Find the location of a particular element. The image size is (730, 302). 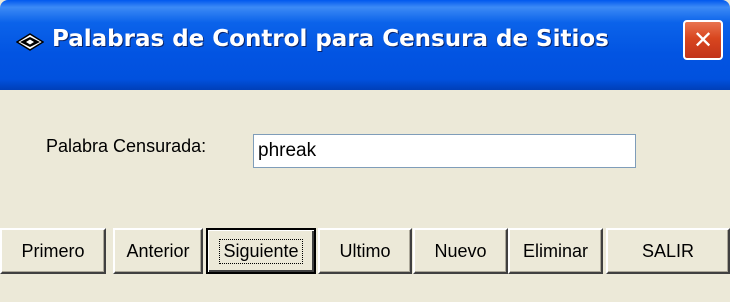

salir-button: SALIR is located at coordinates (668, 251).